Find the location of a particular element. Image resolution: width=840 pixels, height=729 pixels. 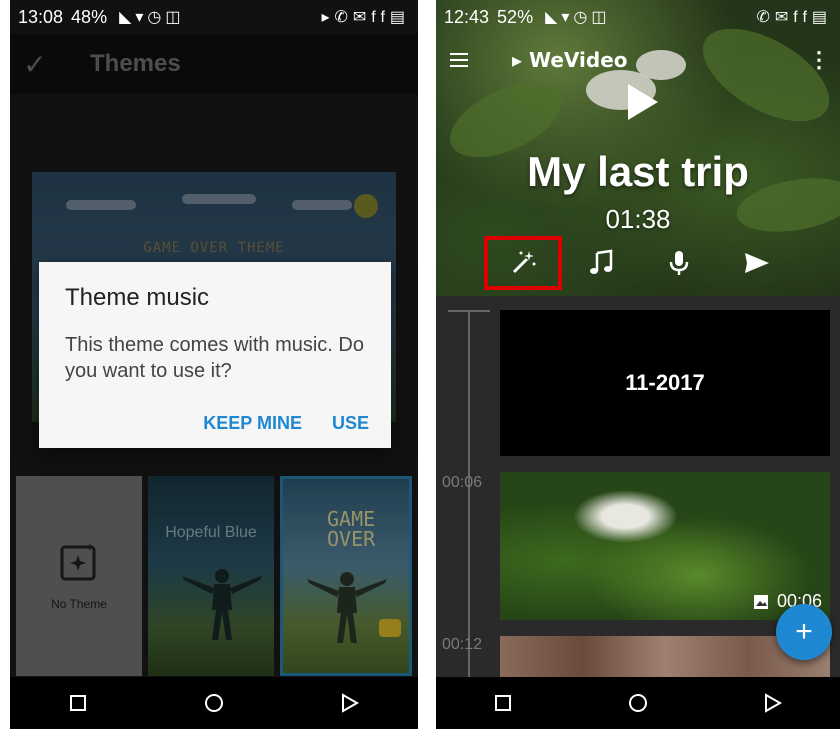

use-button: USE is located at coordinates (350, 423).